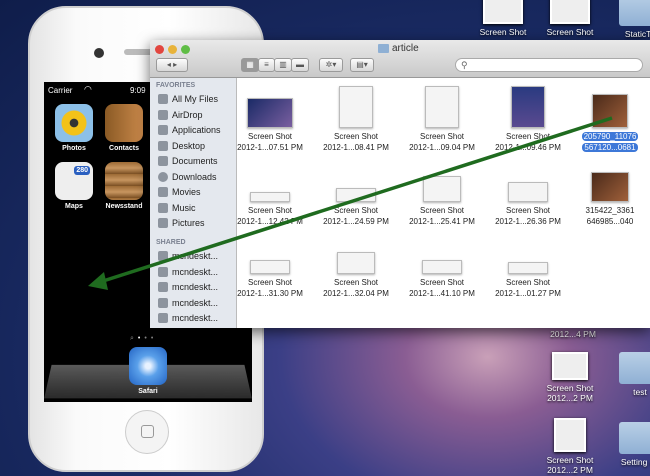  What do you see at coordinates (98, 281) in the screenshot?
I see `arrow-head` at bounding box center [98, 281].